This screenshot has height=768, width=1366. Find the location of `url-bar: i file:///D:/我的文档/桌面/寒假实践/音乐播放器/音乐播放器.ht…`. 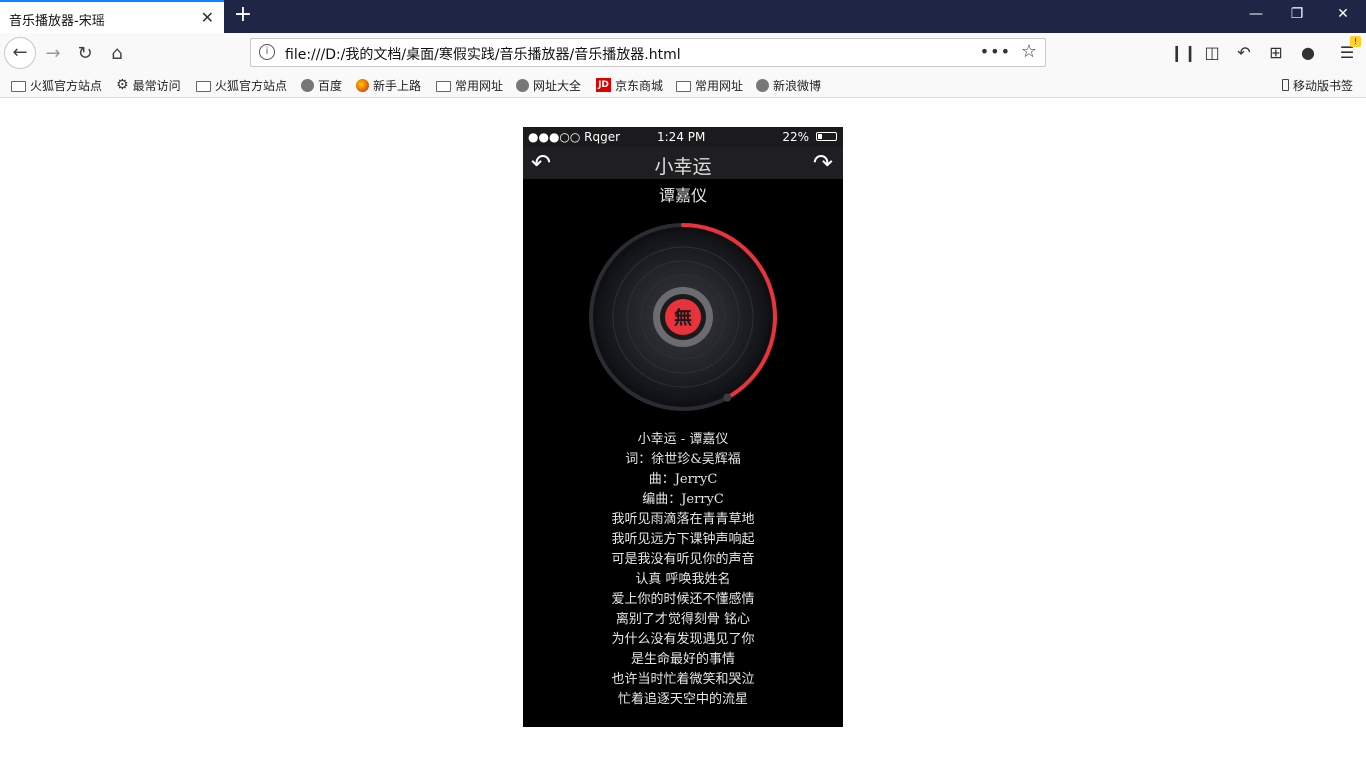

url-bar: i file:///D:/我的文档/桌面/寒假实践/音乐播放器/音乐播放器.ht… is located at coordinates (648, 52).